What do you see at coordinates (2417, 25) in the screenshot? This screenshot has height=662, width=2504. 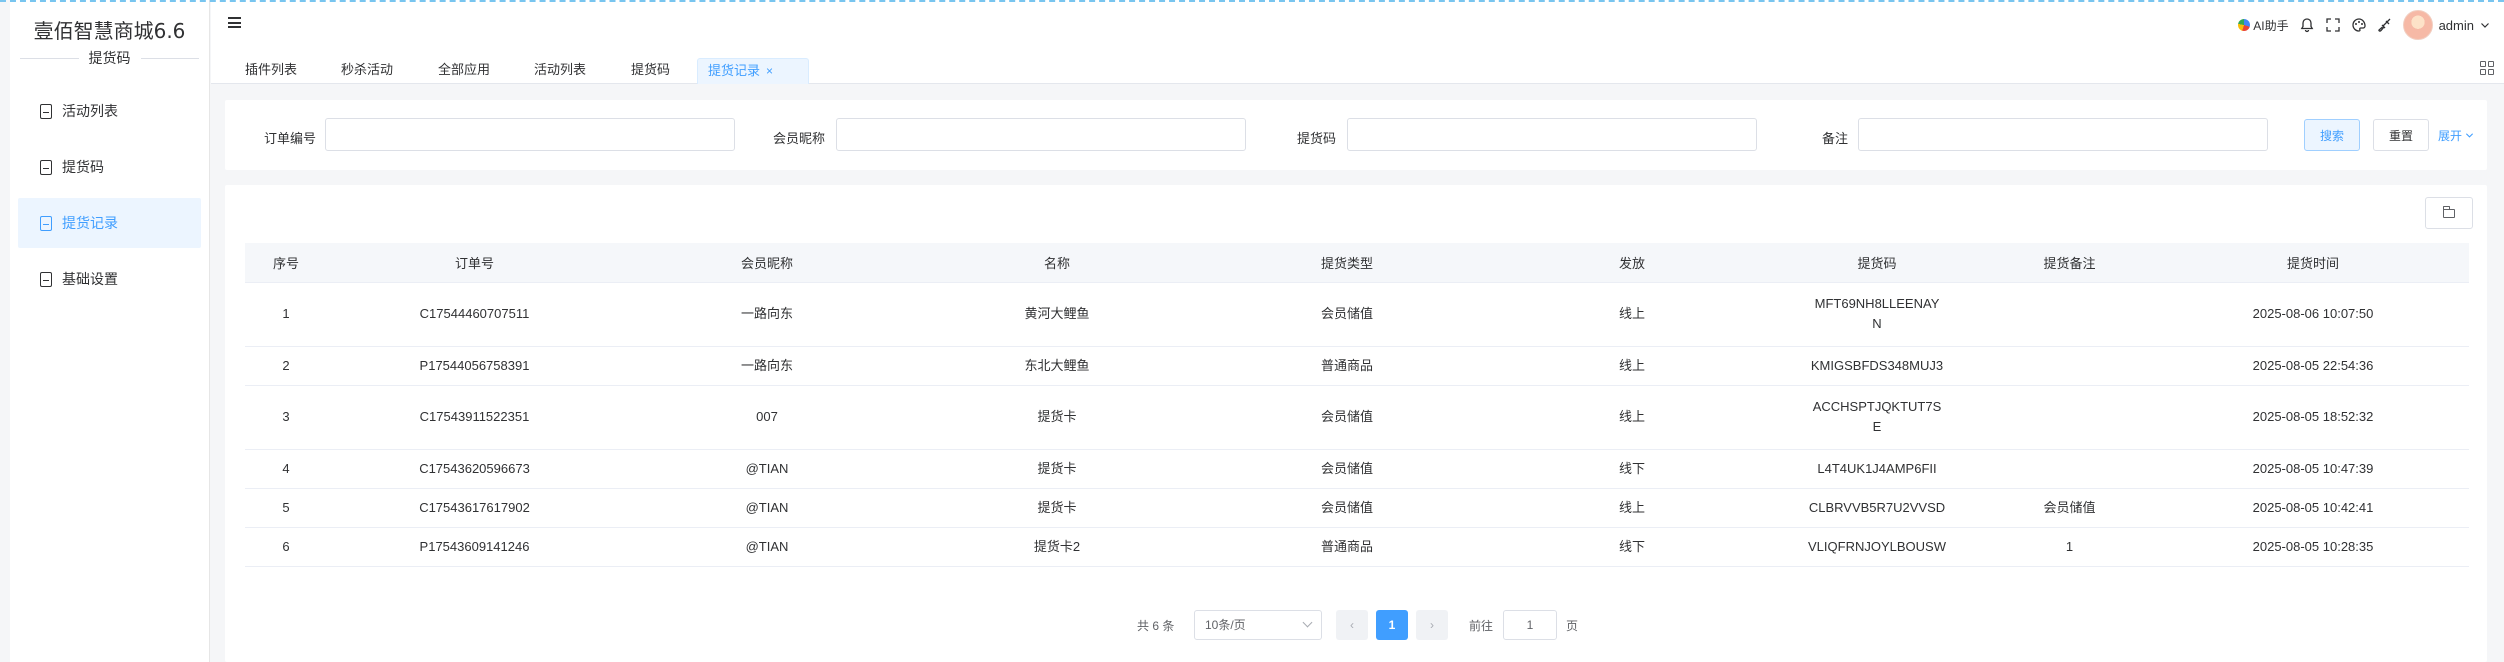 I see `avatar` at bounding box center [2417, 25].